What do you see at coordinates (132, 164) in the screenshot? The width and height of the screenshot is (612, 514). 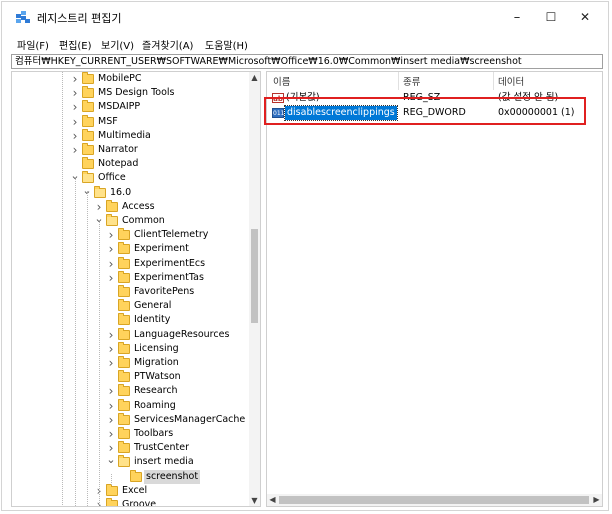 I see `tree-item: Notepad` at bounding box center [132, 164].